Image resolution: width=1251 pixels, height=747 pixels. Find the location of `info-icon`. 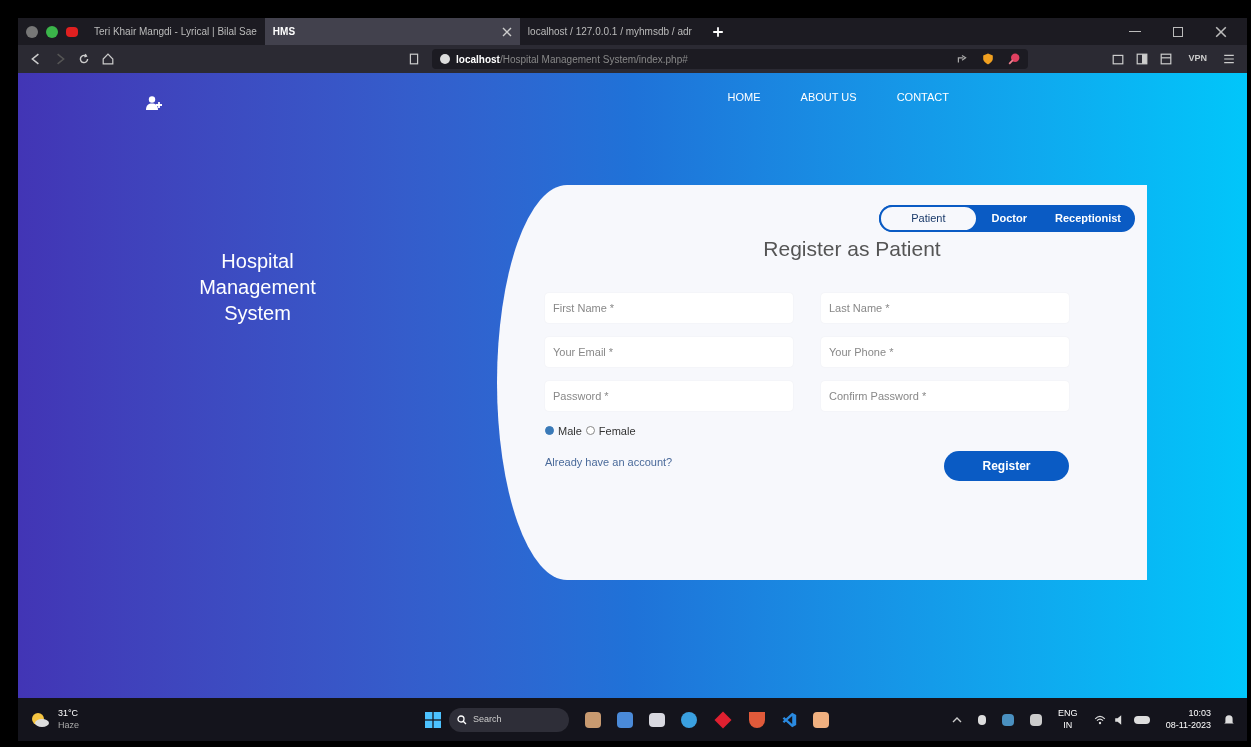

info-icon is located at coordinates (445, 59).